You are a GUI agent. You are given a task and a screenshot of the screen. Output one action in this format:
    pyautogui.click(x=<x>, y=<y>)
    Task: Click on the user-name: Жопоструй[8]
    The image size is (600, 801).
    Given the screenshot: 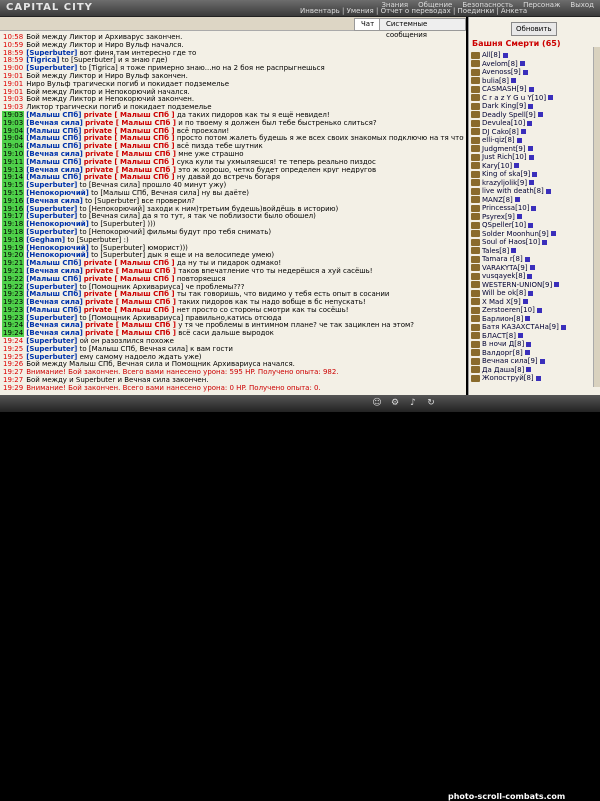 What is the action you would take?
    pyautogui.click(x=508, y=378)
    